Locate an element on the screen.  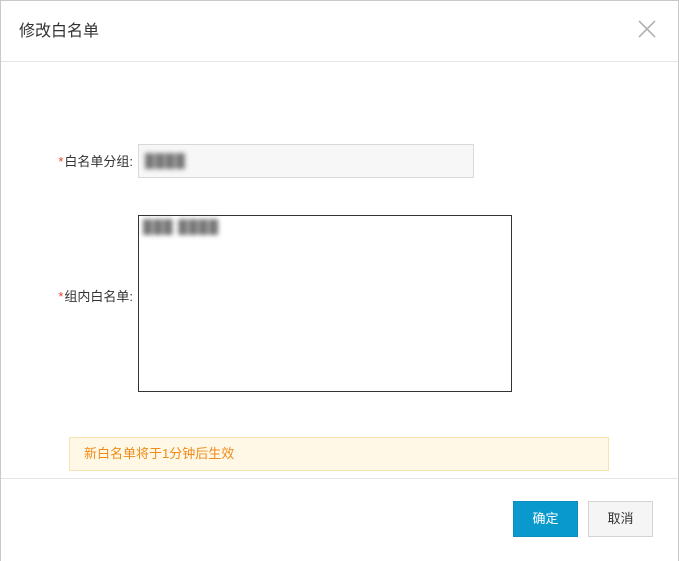
cancel-button: 取消 is located at coordinates (620, 519).